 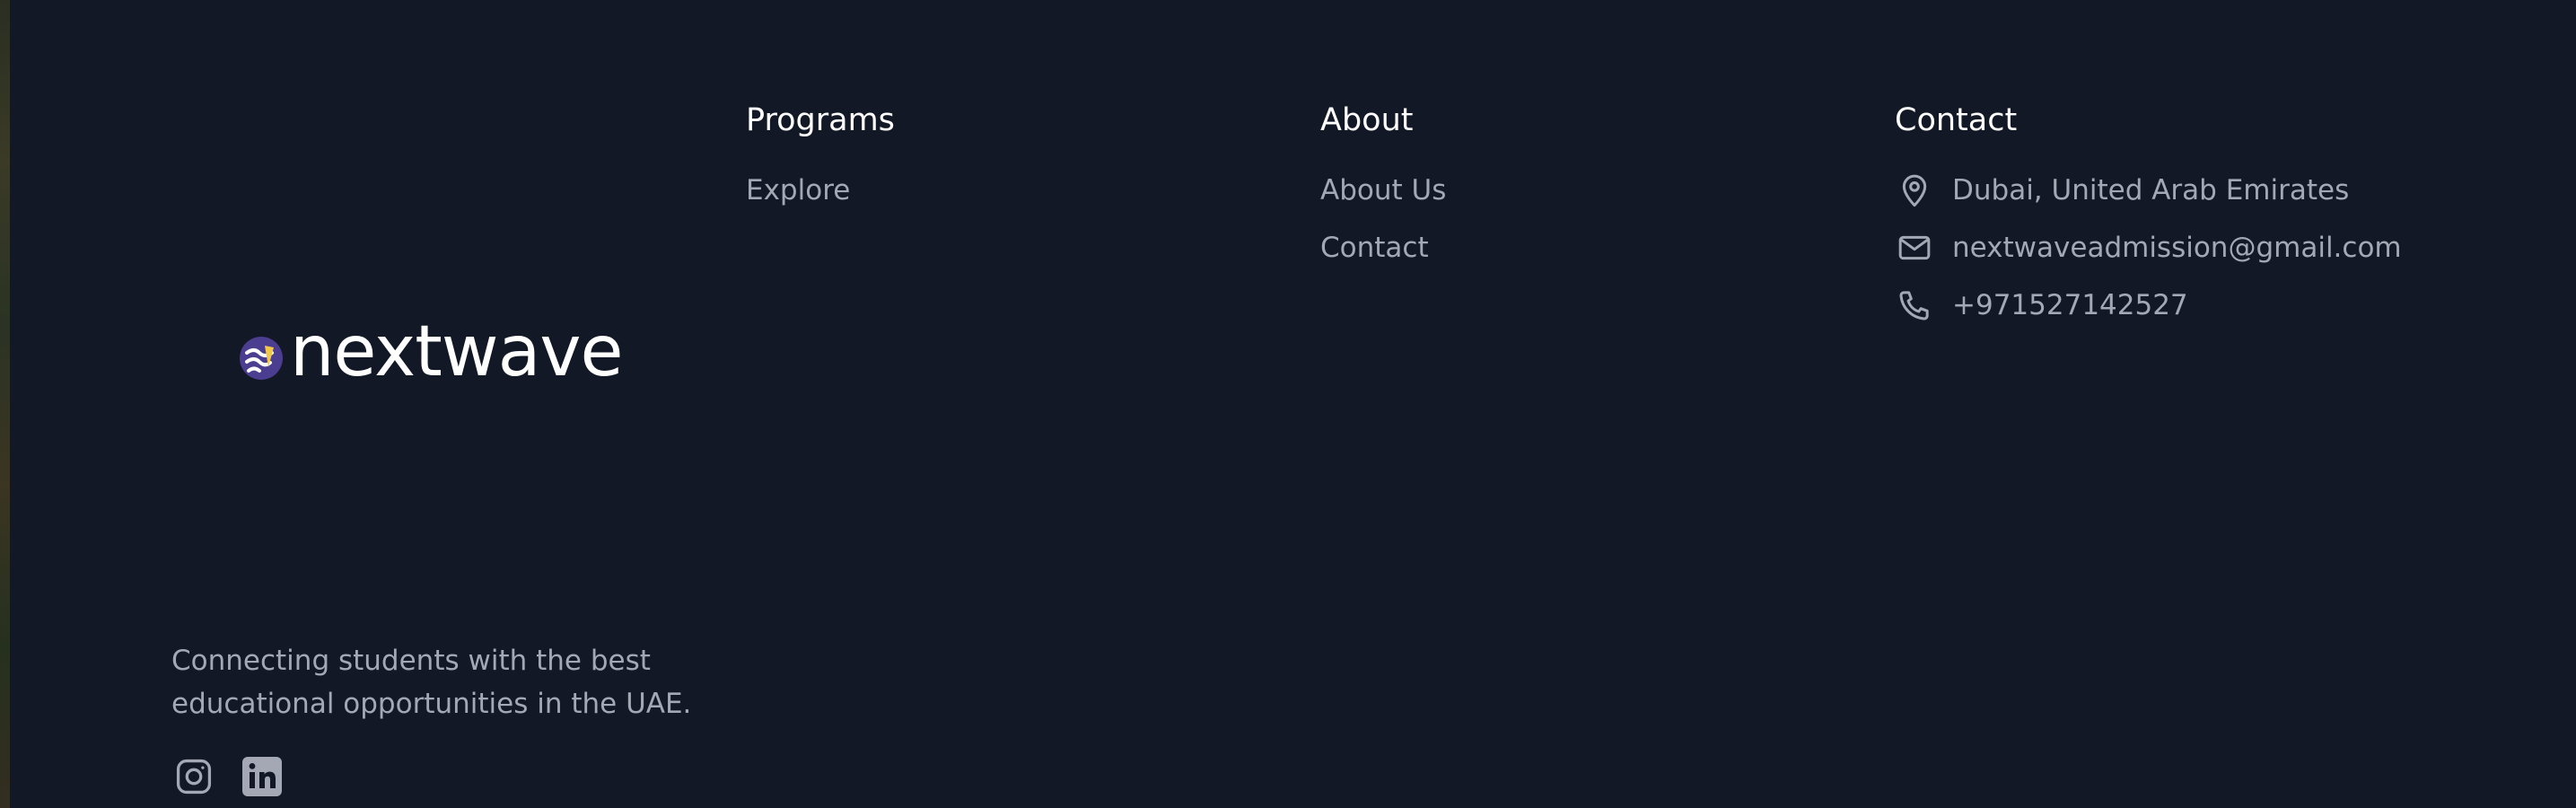 I want to click on linkedin-link, so click(x=262, y=777).